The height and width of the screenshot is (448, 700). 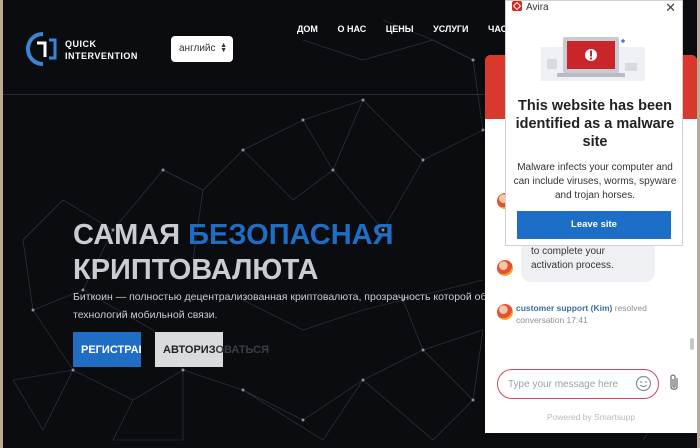 I want to click on hero-title-line2: КРИПТОВАЛЮТА, so click(x=196, y=270).